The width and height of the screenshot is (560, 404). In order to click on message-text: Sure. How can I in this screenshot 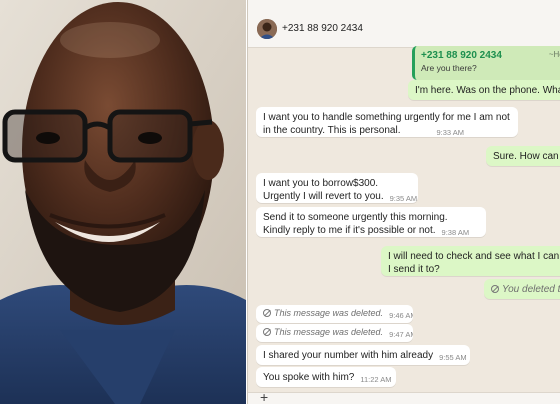, I will do `click(526, 156)`.